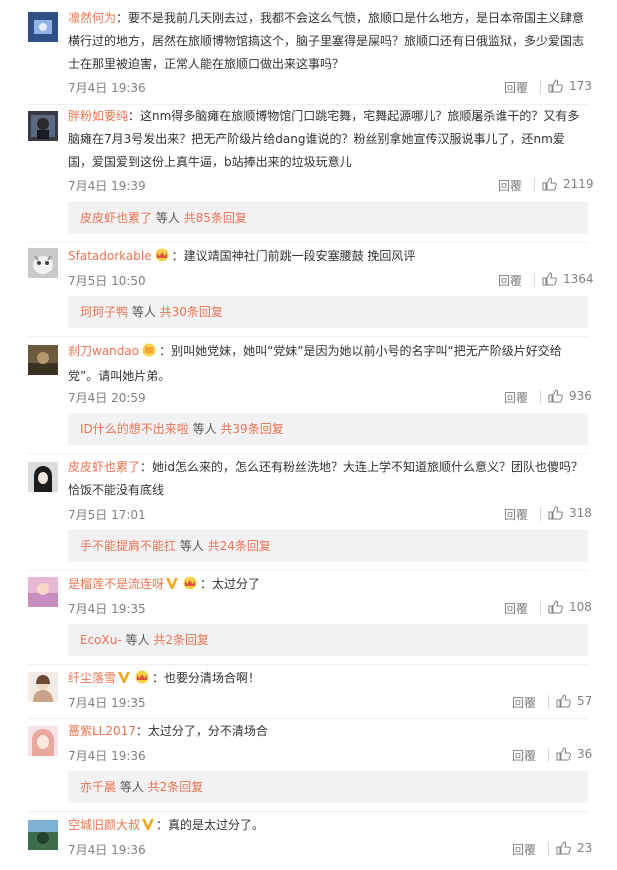  Describe the element at coordinates (574, 701) in the screenshot. I see `like-button: 57` at that location.